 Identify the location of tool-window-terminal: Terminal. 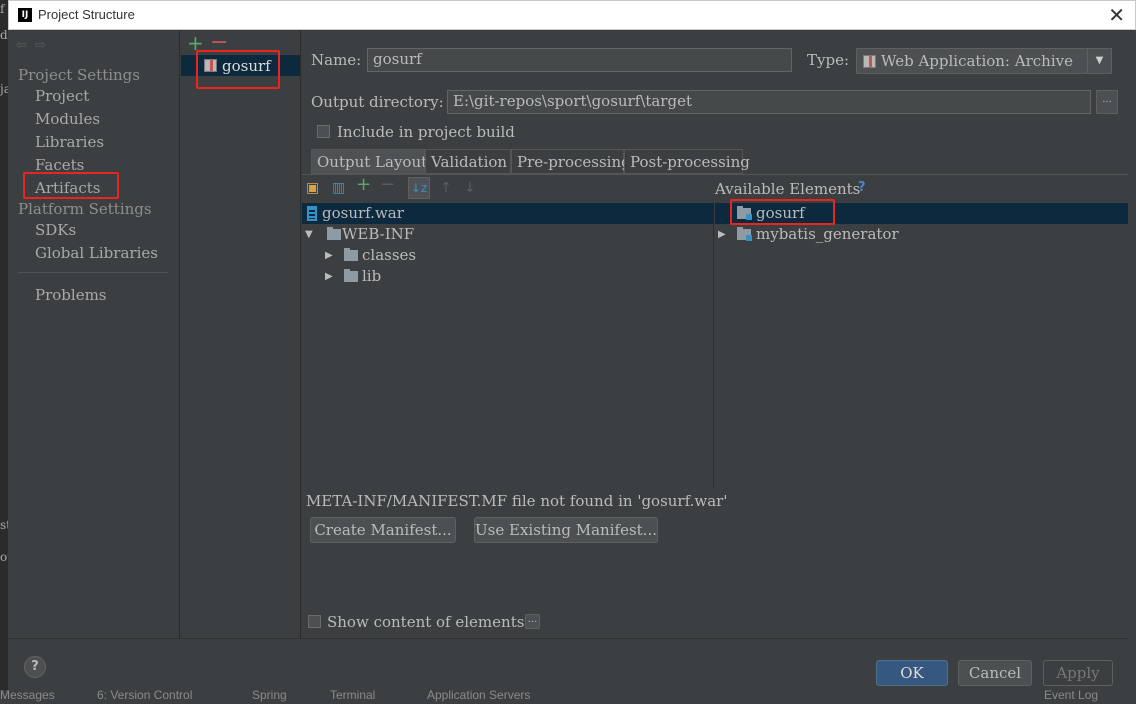
(353, 696).